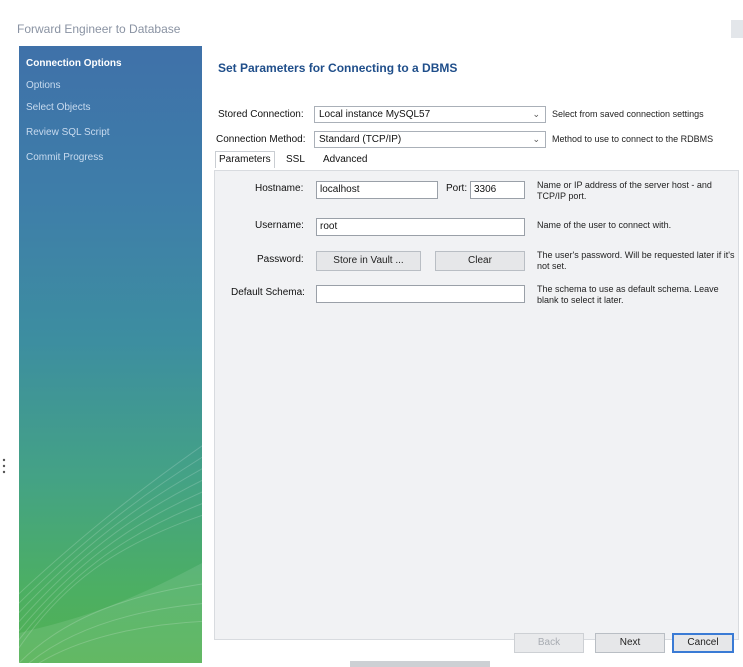 This screenshot has height=667, width=743. Describe the element at coordinates (43, 85) in the screenshot. I see `sidebar-item-options: Options` at that location.